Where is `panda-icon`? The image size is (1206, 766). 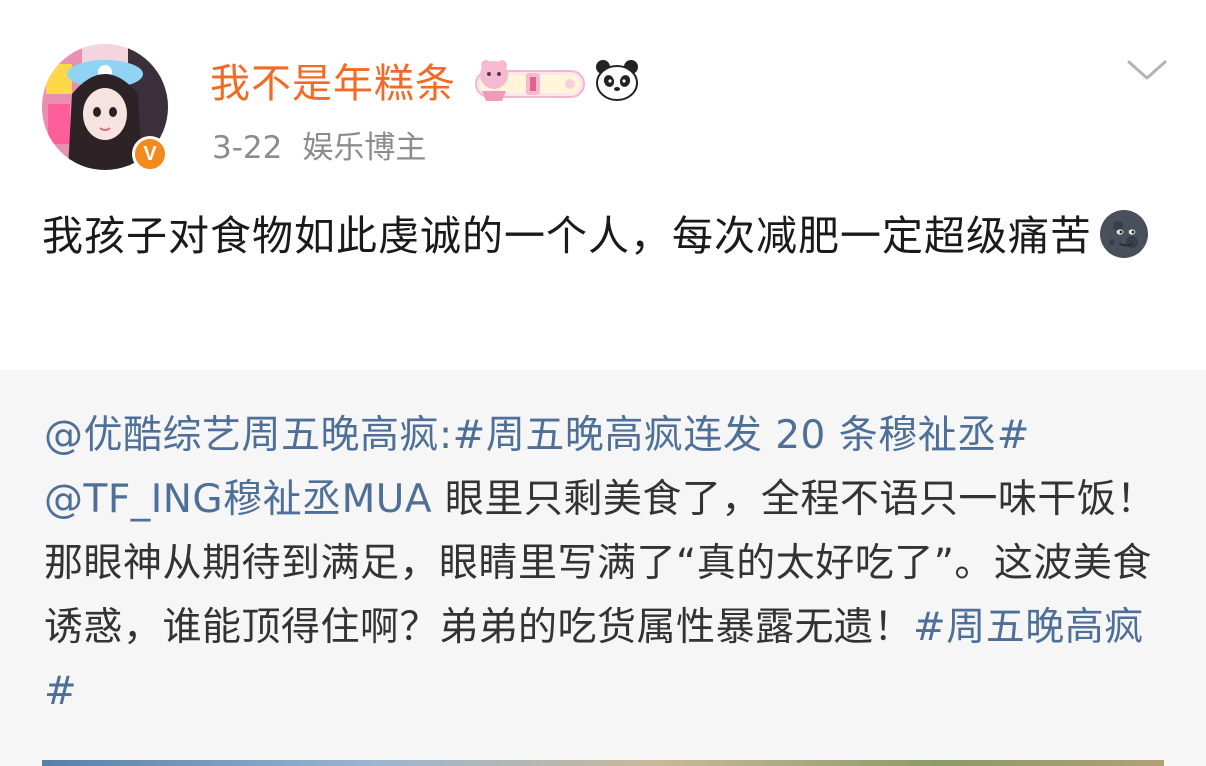
panda-icon is located at coordinates (617, 80).